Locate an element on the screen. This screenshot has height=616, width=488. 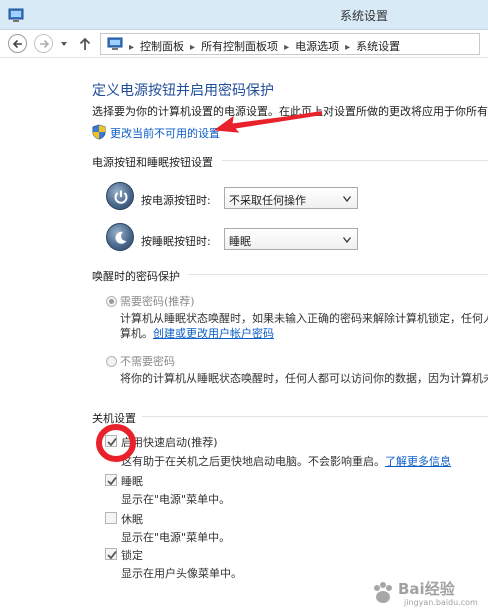
address-bar: ▸ 控制面板 ▸ 所有控制面板项 ▸ 电源选项 ▸ 系统设置 is located at coordinates (290, 44).